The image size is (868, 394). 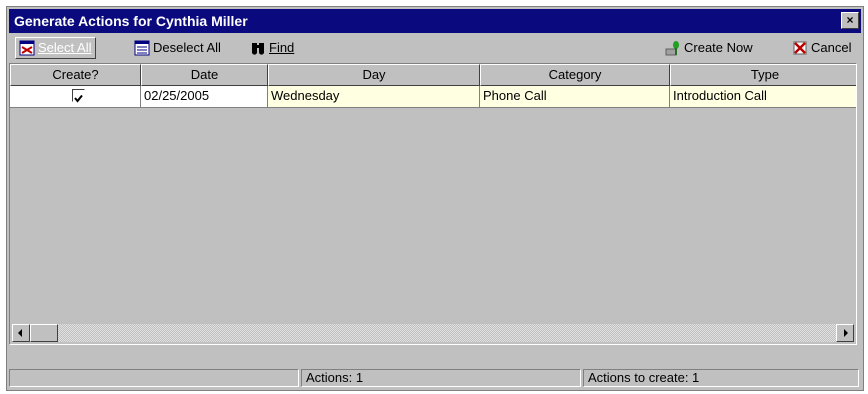 What do you see at coordinates (75, 75) in the screenshot?
I see `column-header-create: Create?` at bounding box center [75, 75].